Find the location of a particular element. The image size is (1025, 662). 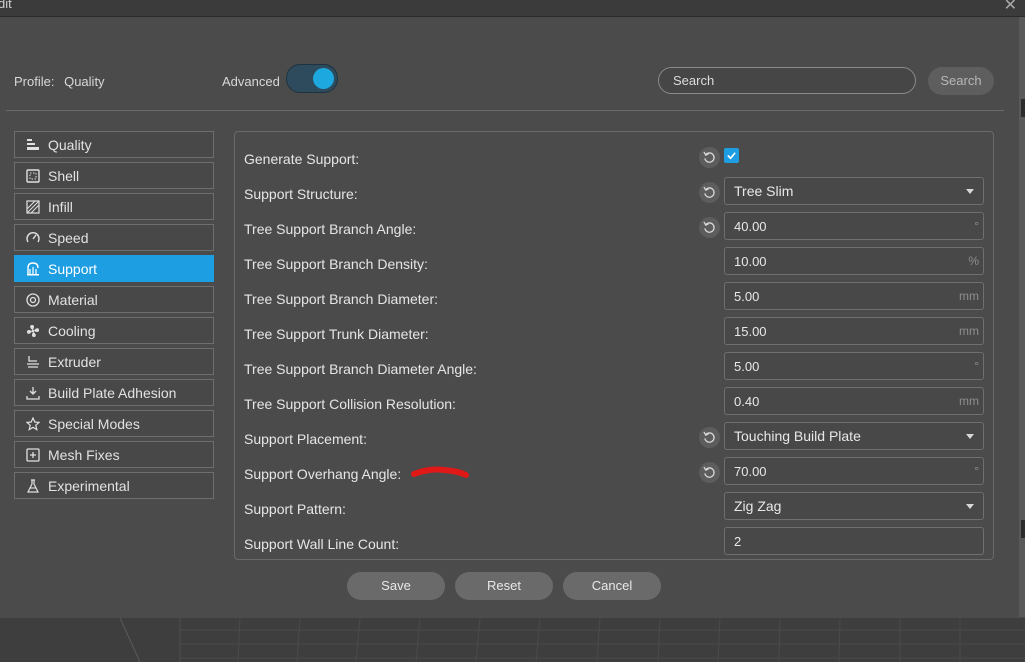

overhang-angle-field: 70.00 ° is located at coordinates (854, 471).